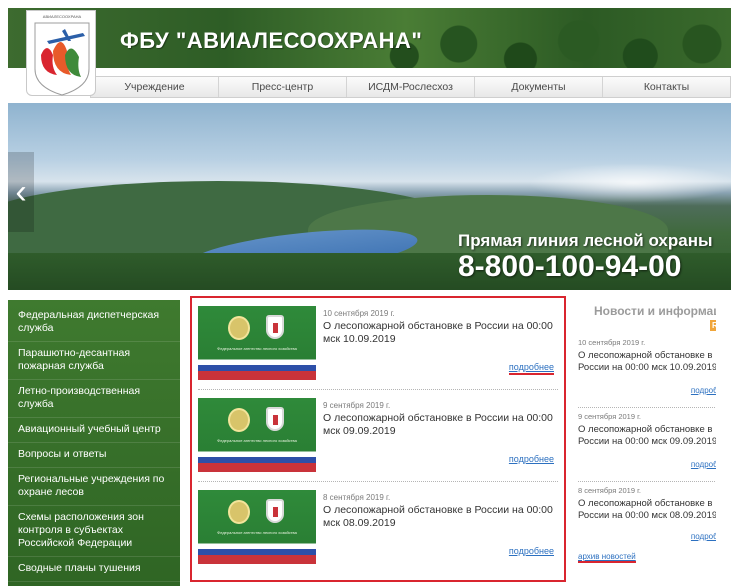 The image size is (731, 586). I want to click on info-date: 10 сентября 2019 г., so click(612, 342).